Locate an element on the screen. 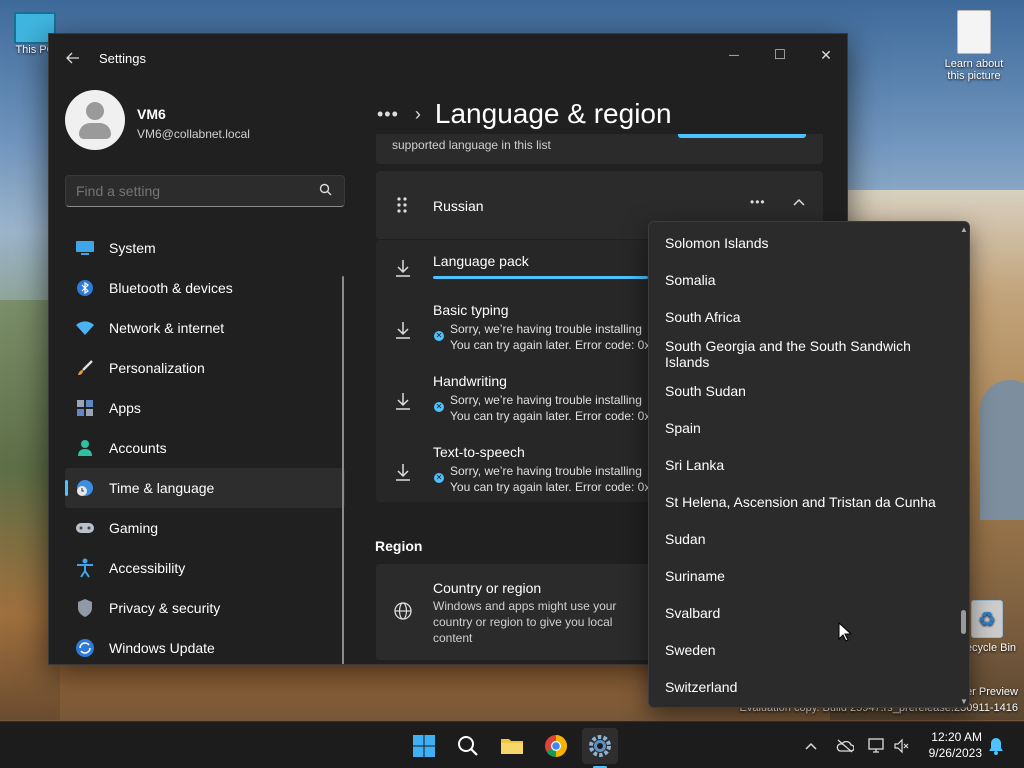 This screenshot has height=768, width=1024. sidebar-item-accounts: Accounts is located at coordinates (205, 448).